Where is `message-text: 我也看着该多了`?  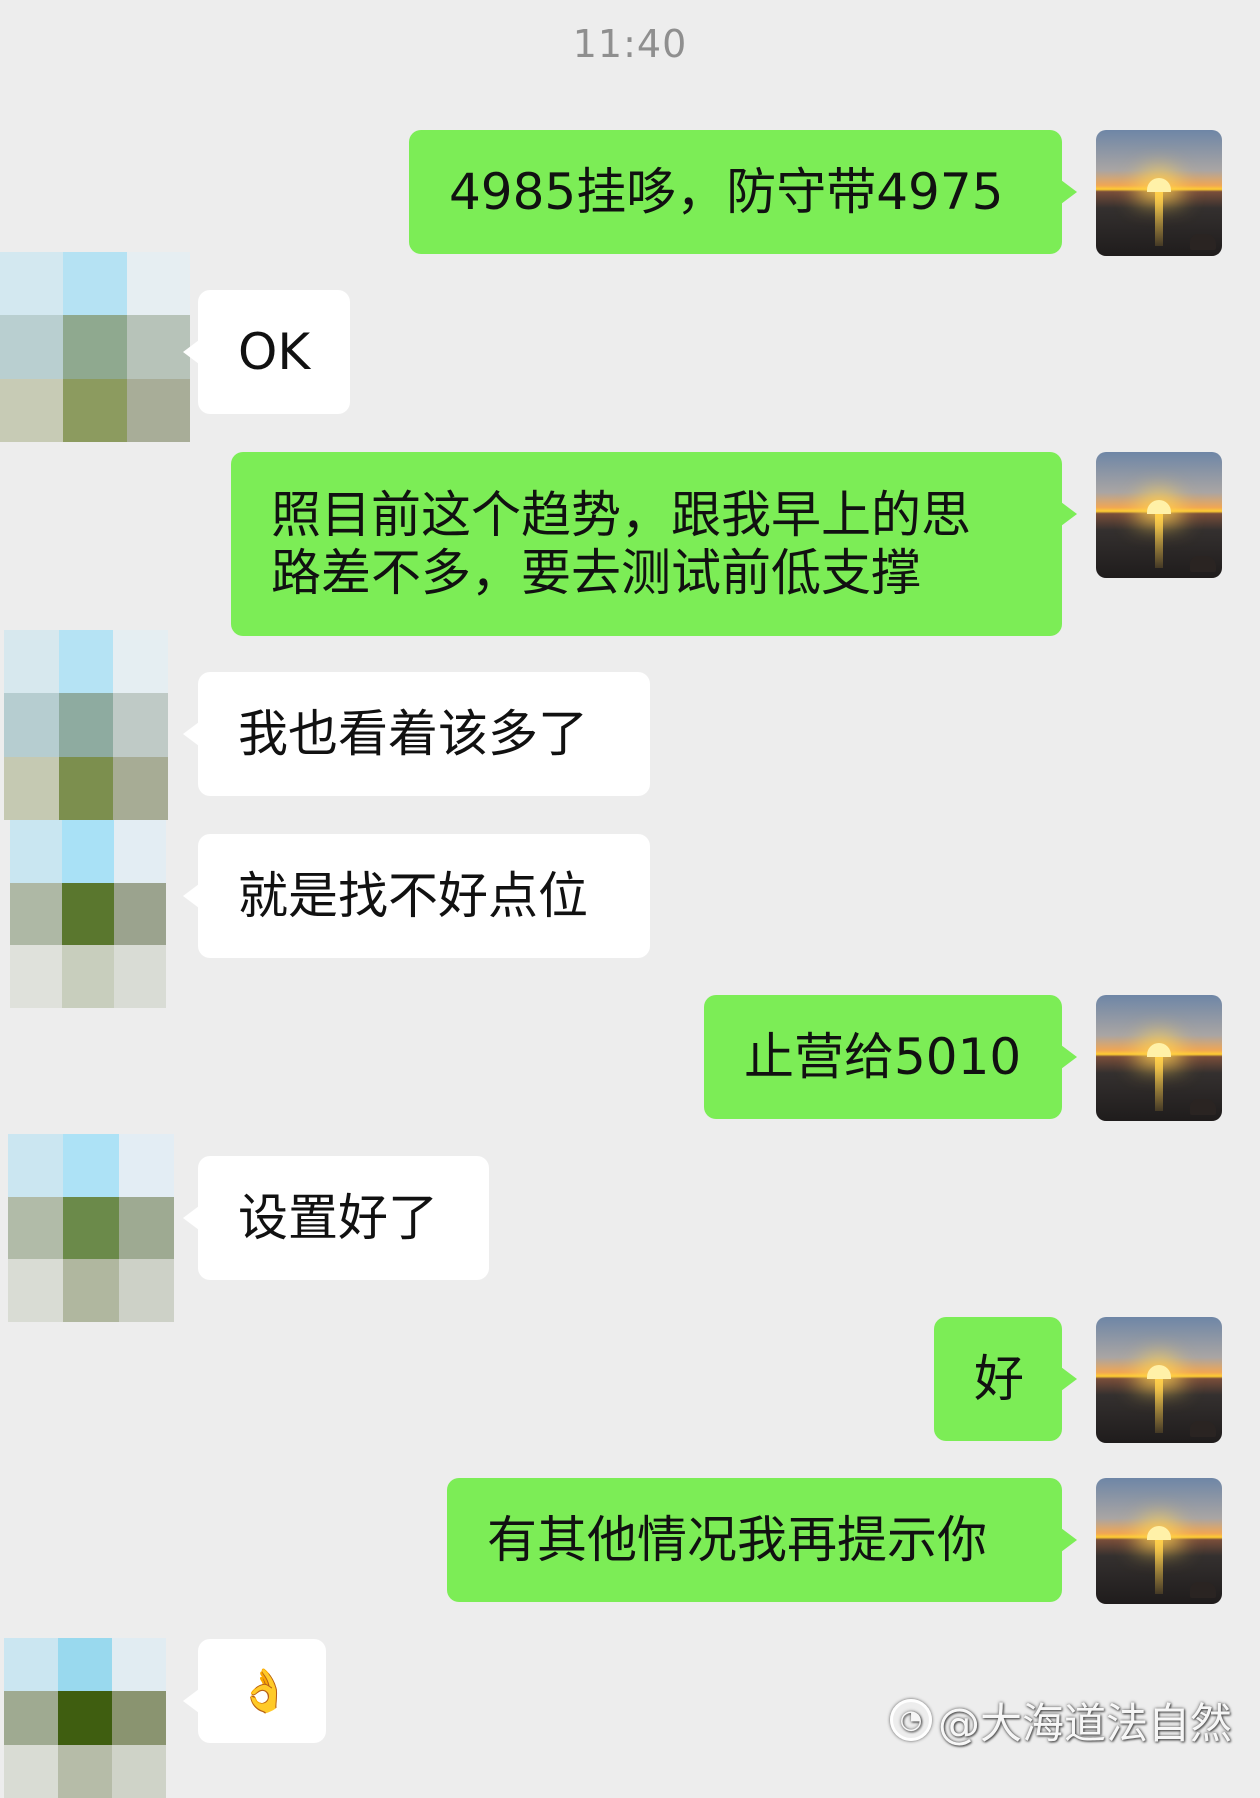 message-text: 我也看着该多了 is located at coordinates (413, 734).